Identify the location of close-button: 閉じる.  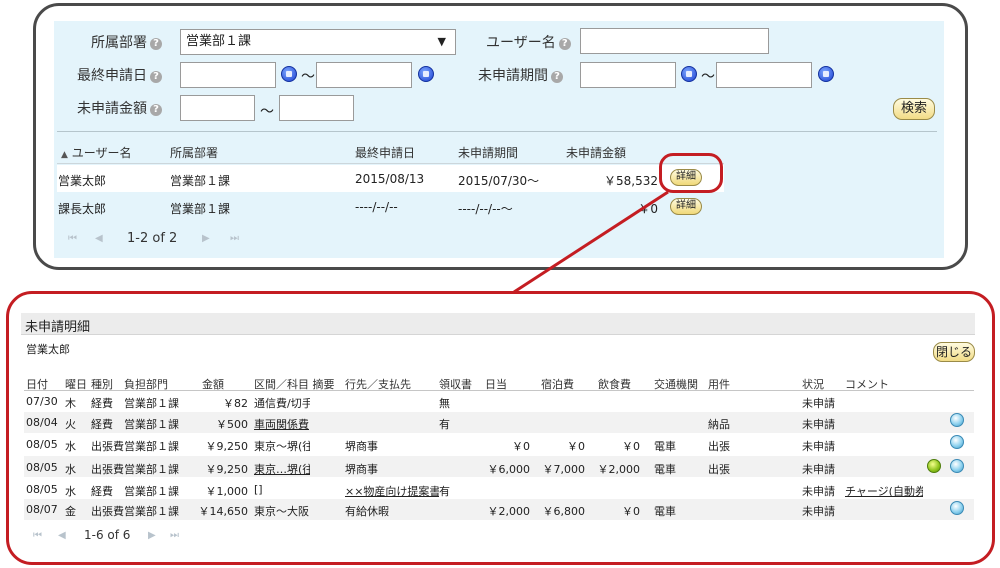
(954, 352).